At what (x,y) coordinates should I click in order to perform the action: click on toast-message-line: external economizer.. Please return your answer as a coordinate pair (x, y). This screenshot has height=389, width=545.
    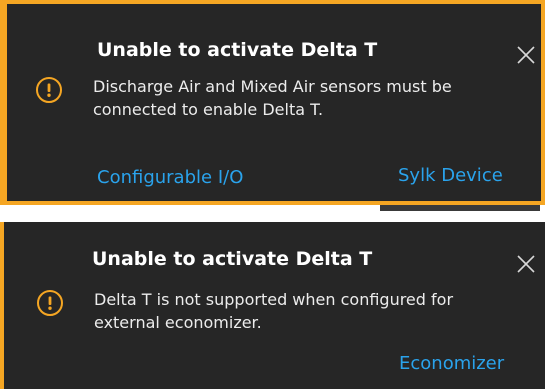
    Looking at the image, I should click on (178, 322).